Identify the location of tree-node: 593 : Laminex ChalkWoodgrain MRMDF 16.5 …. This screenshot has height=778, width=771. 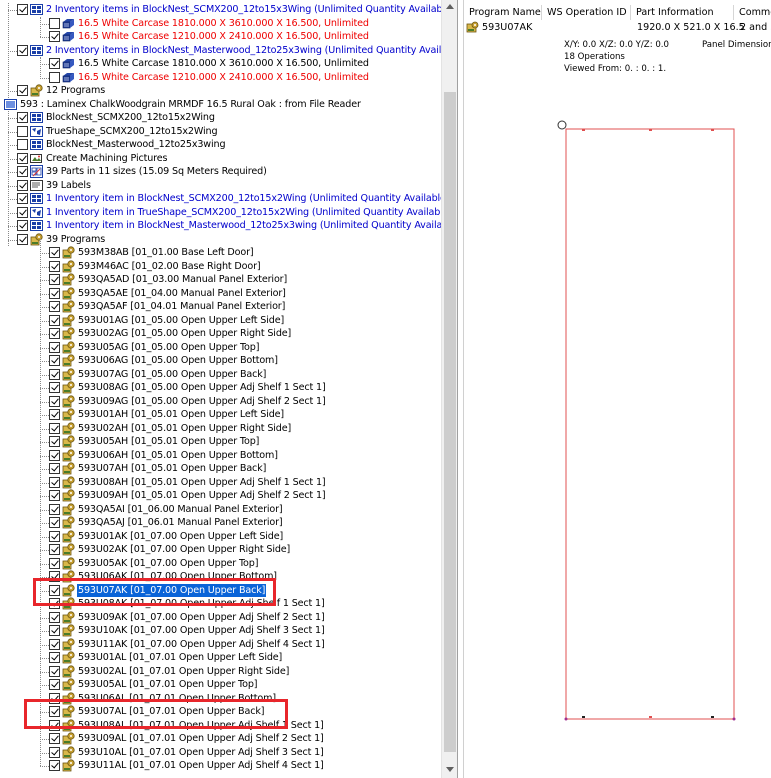
(220, 105).